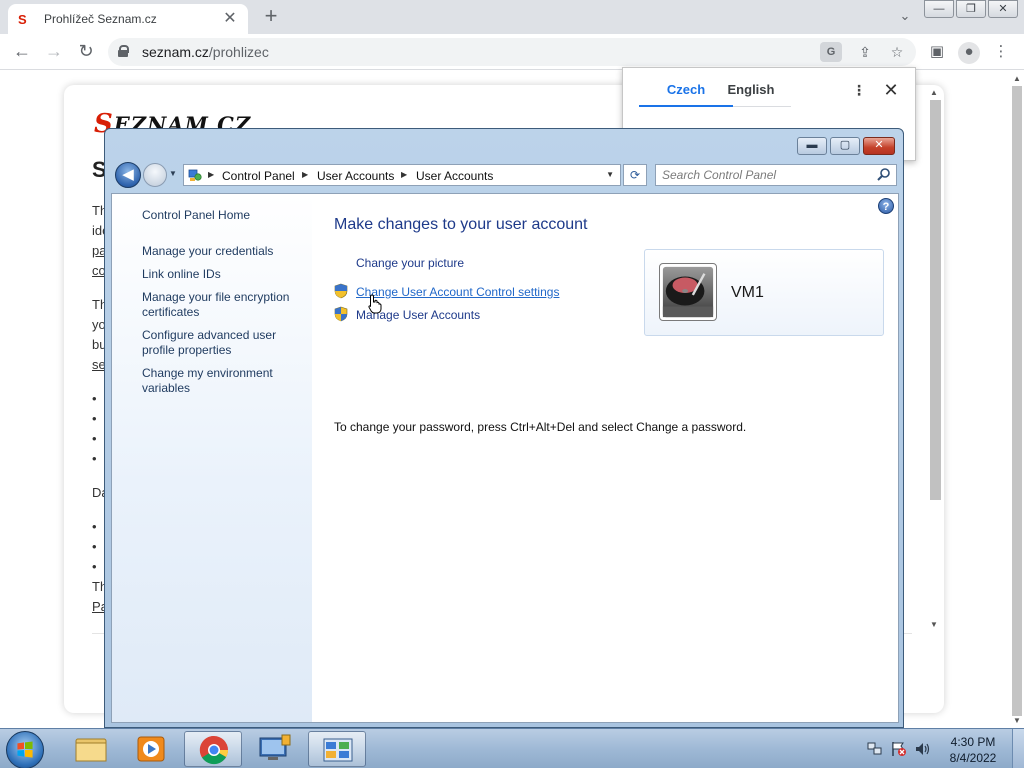 This screenshot has width=1024, height=768. Describe the element at coordinates (688, 292) in the screenshot. I see `user-picture-turntable-icon` at that location.